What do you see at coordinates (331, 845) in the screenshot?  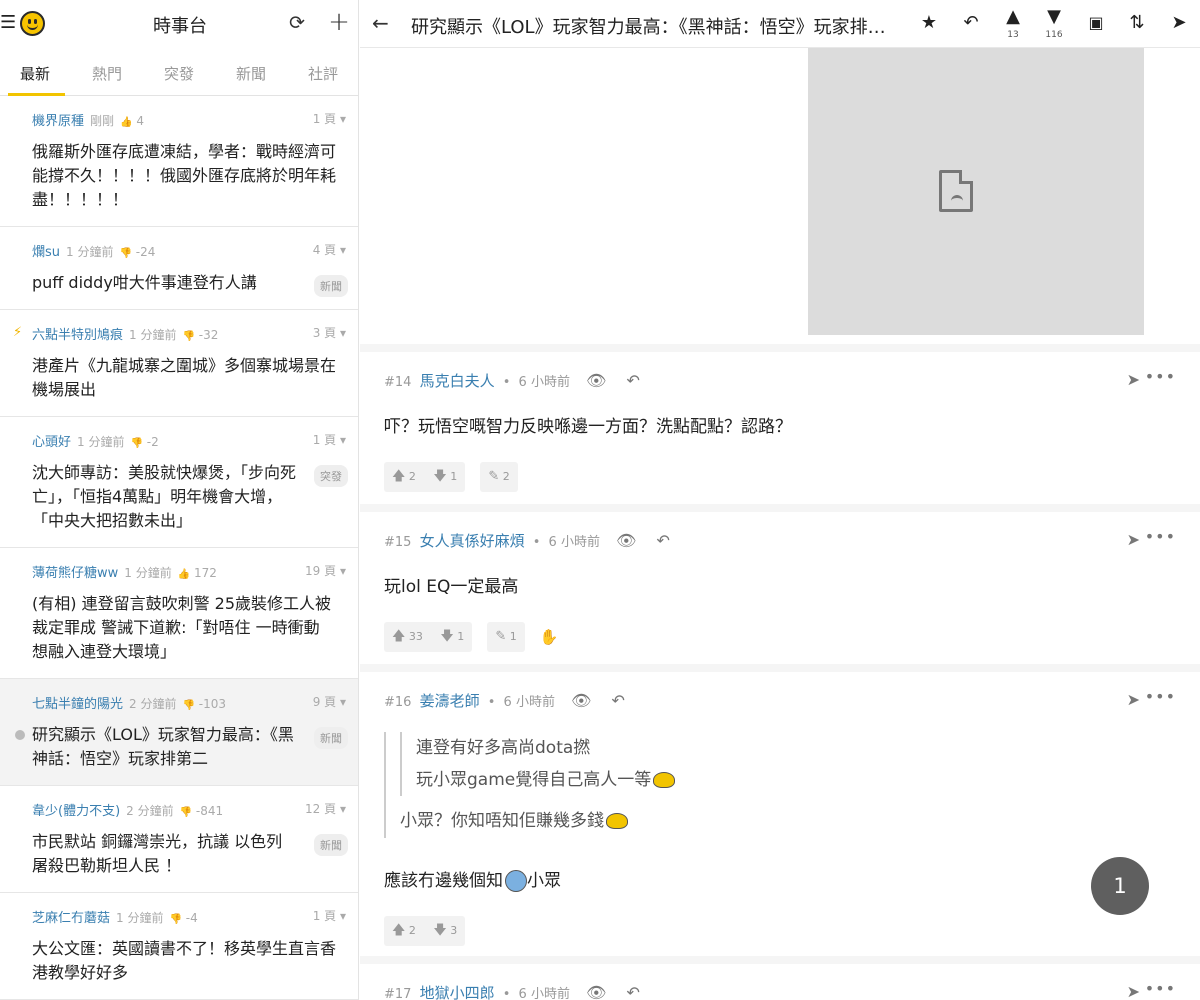 I see `thread-tag: 新聞` at bounding box center [331, 845].